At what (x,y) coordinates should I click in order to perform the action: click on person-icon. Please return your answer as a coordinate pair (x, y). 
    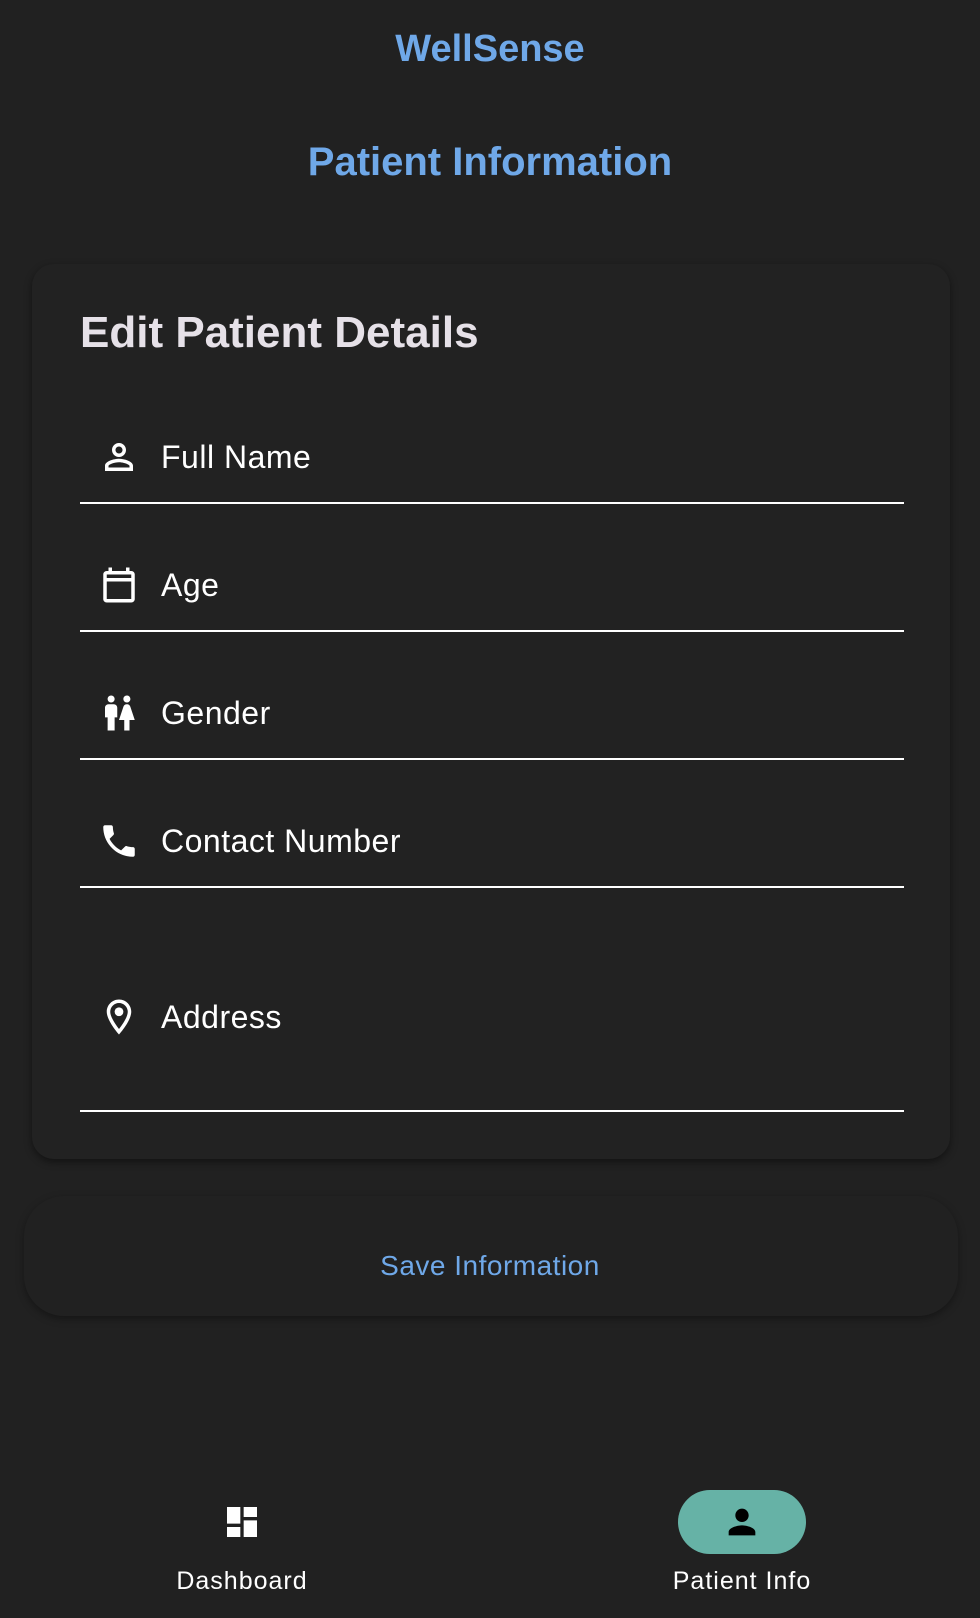
    Looking at the image, I should click on (742, 1522).